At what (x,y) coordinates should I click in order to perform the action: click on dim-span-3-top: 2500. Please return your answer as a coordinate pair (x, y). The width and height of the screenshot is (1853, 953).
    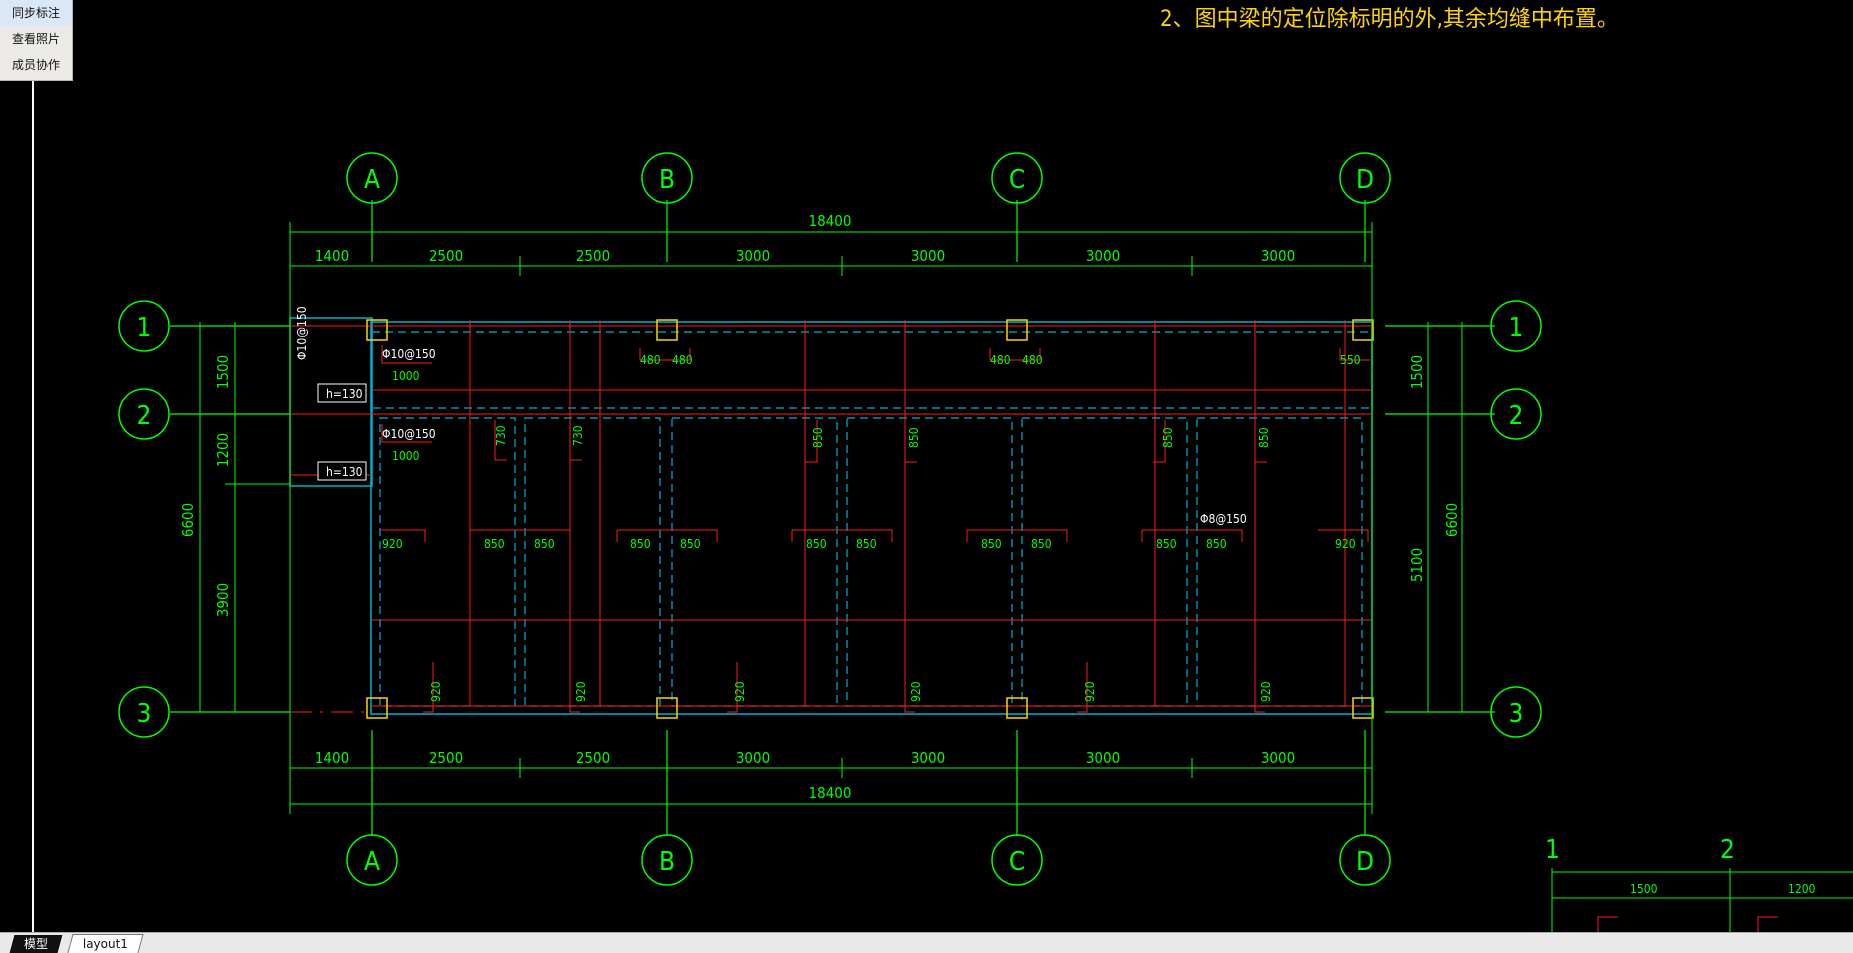
    Looking at the image, I should click on (593, 256).